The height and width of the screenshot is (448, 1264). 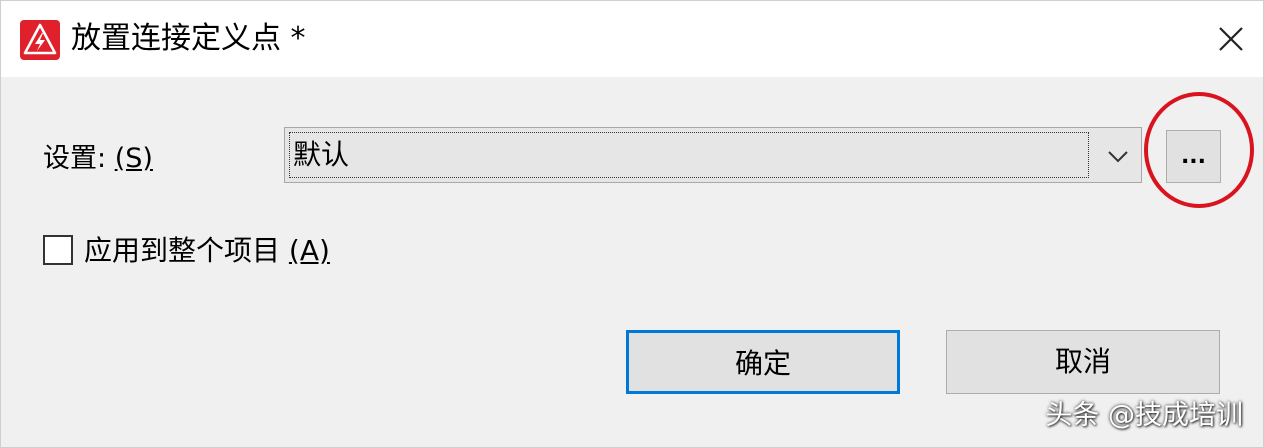 I want to click on ok-button-label: 确定, so click(x=762, y=363).